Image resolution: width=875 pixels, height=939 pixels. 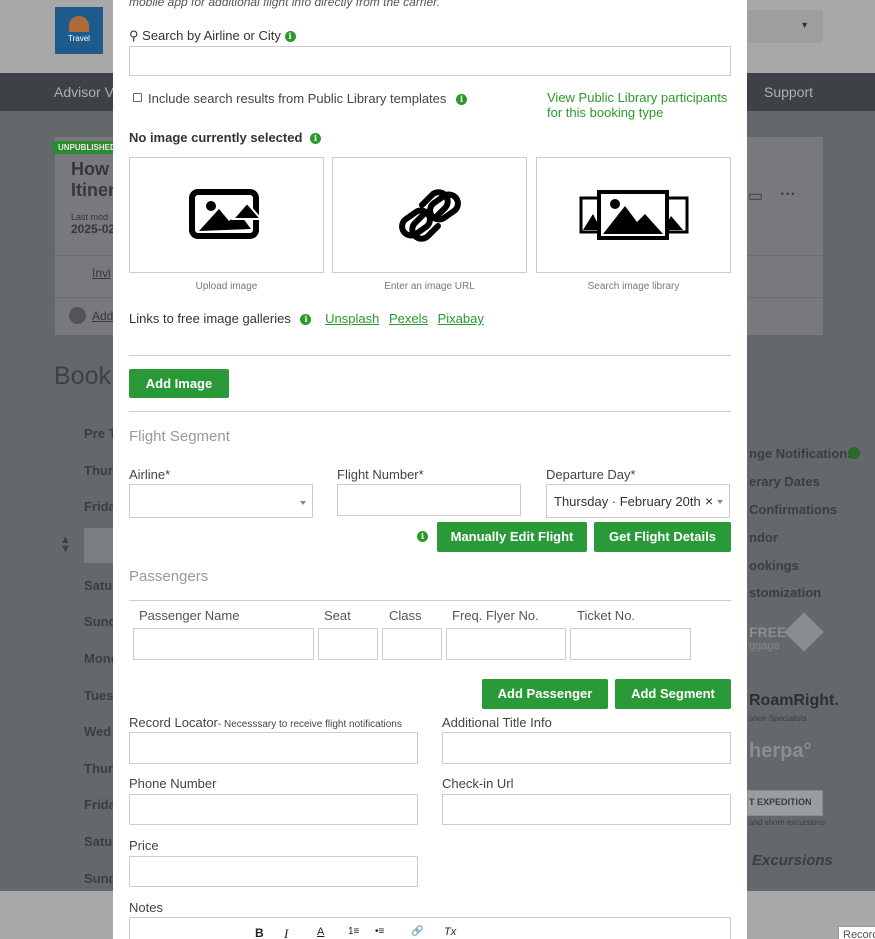 I want to click on checkin-label: Check-in Url, so click(x=478, y=783).